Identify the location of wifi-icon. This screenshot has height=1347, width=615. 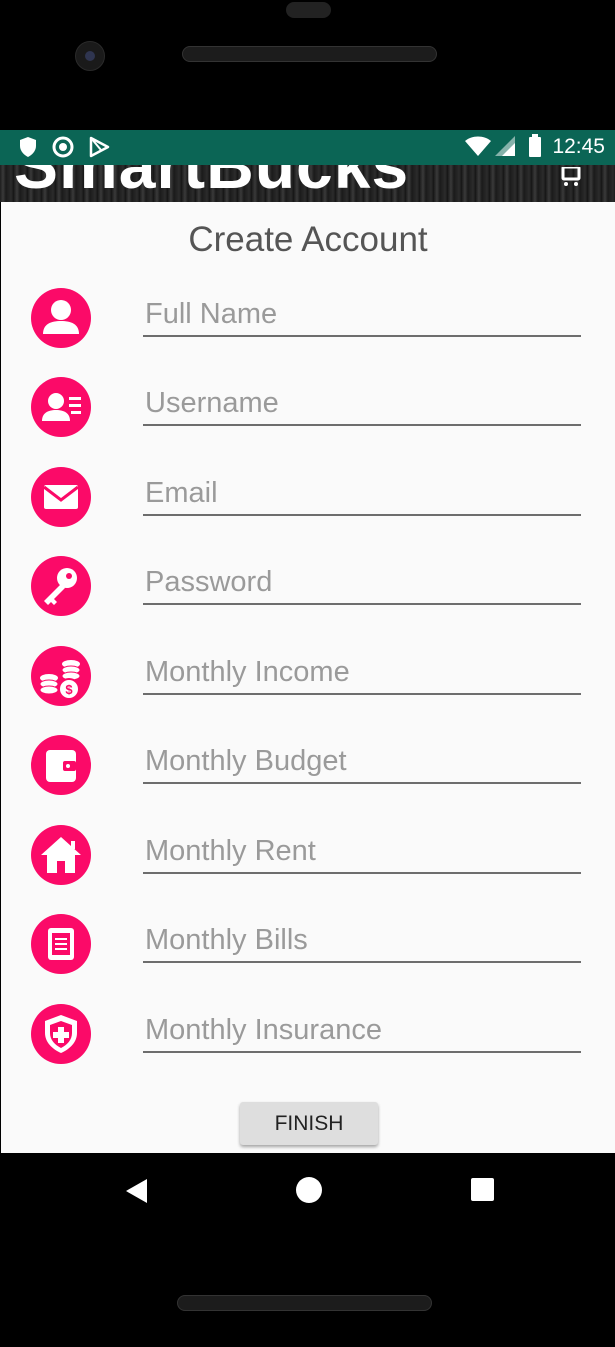
(478, 148).